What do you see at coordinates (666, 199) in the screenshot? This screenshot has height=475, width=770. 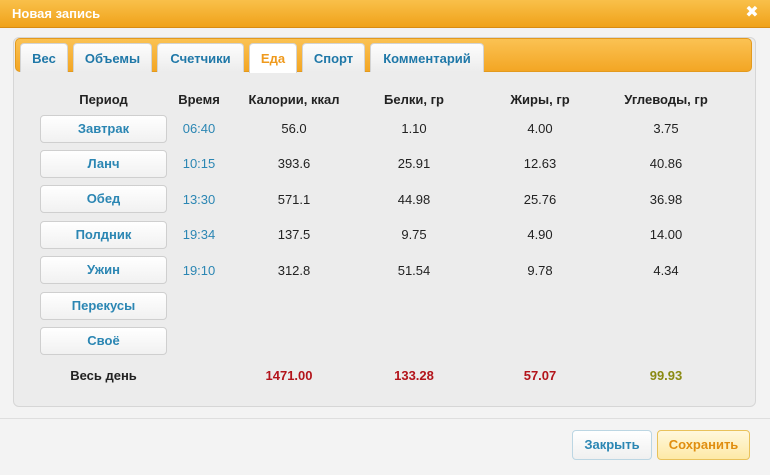 I see `carbs-cell: 36.98` at bounding box center [666, 199].